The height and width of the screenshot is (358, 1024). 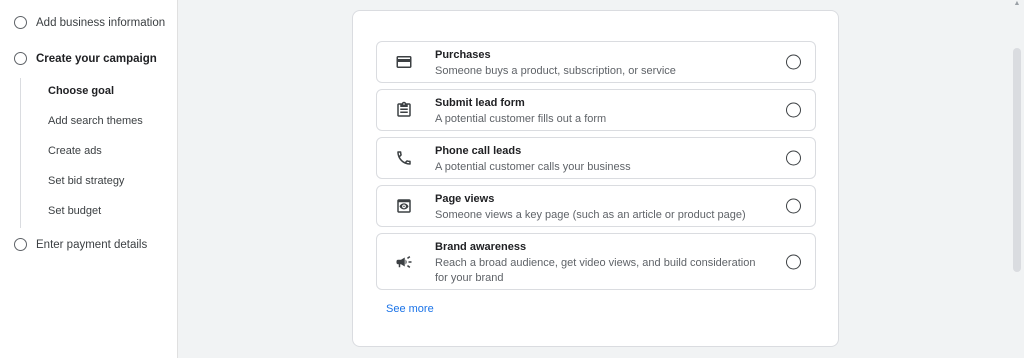 I want to click on step-add-business-information: Add business information, so click(x=89, y=22).